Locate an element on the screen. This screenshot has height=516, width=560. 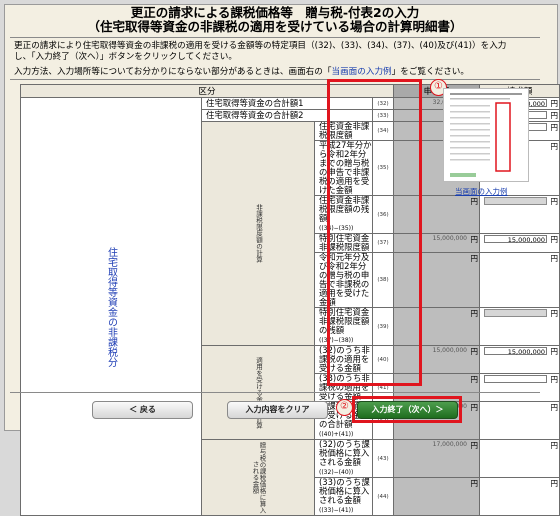
back-button: ＜ 戻る is located at coordinates (142, 410).